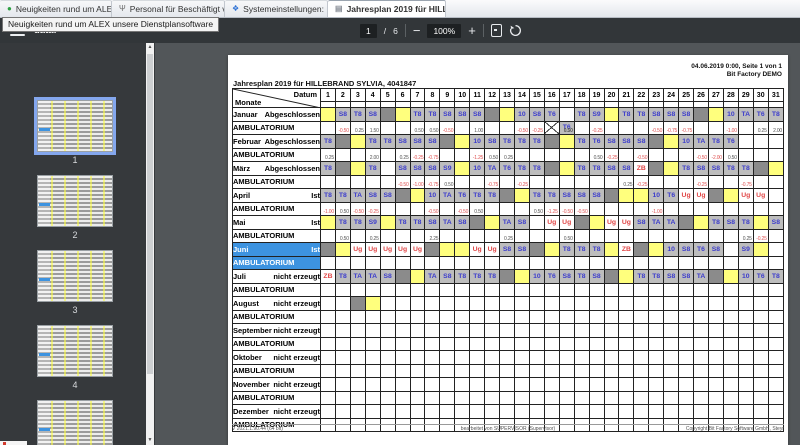 Image resolution: width=800 pixels, height=445 pixels. What do you see at coordinates (75, 310) in the screenshot?
I see `page-thumbnail-number: 3` at bounding box center [75, 310].